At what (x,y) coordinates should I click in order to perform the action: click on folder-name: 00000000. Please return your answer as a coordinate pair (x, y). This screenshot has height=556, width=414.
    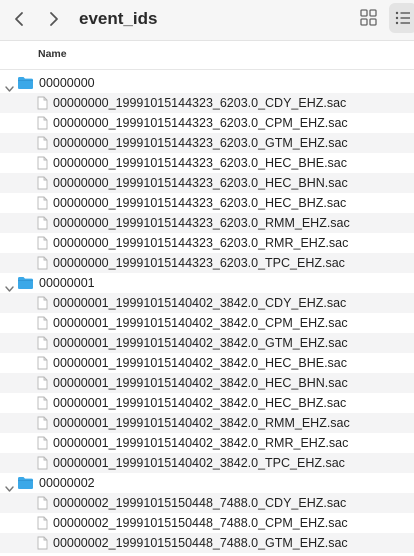
    Looking at the image, I should click on (67, 83).